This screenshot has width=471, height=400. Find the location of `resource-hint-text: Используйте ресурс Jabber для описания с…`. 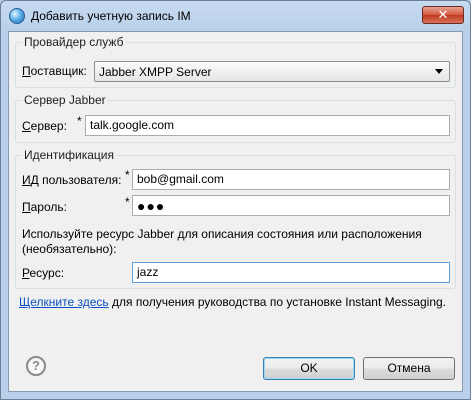

resource-hint-text: Используйте ресурс Jabber для описания с… is located at coordinates (222, 241).